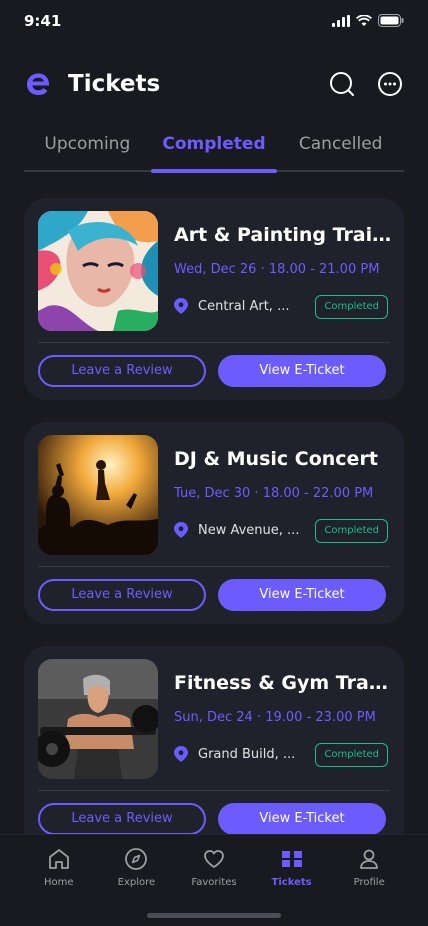 The image size is (428, 926). Describe the element at coordinates (340, 149) in the screenshot. I see `tab-cancelled: Cancelled` at that location.